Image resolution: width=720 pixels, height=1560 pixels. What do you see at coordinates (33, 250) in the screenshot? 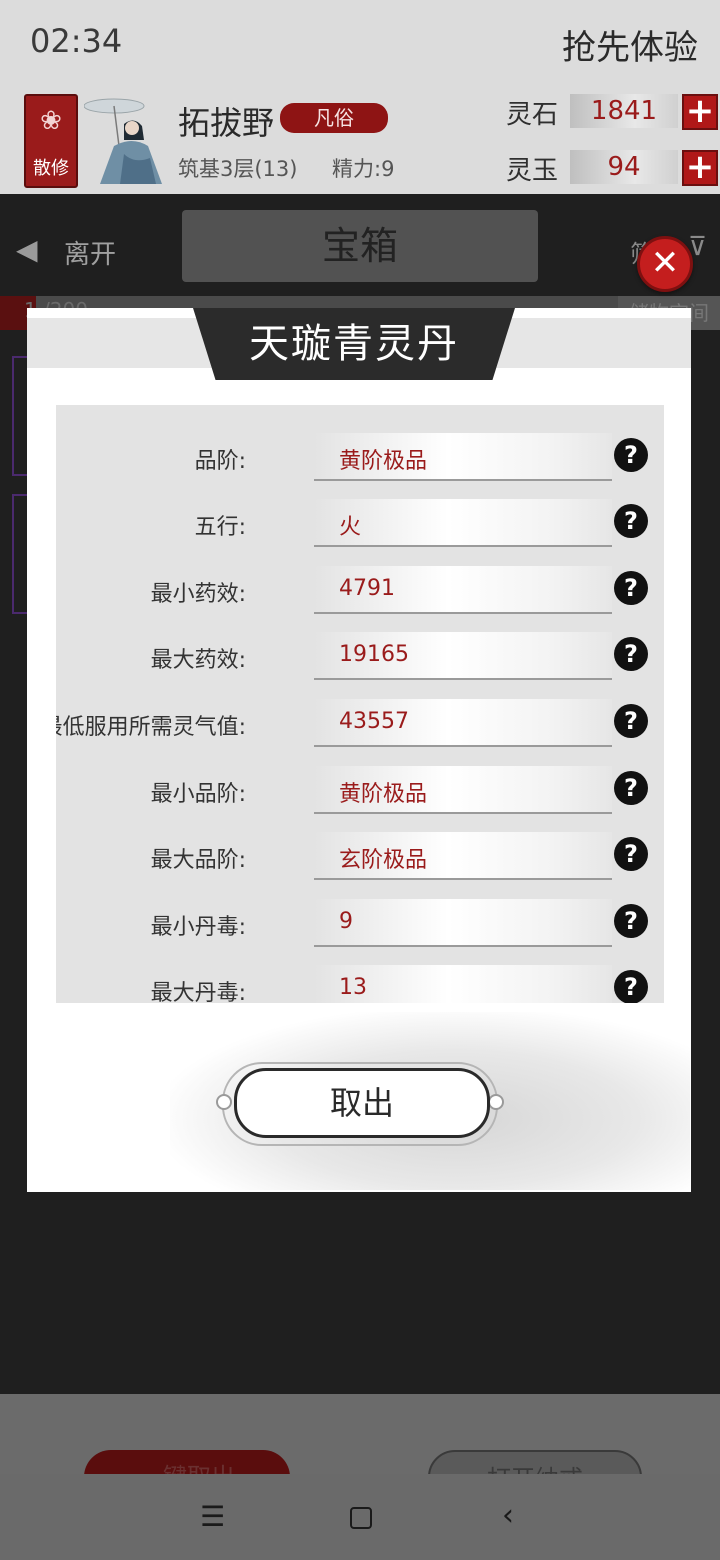
I see `back-arrow-icon: ◀` at bounding box center [33, 250].